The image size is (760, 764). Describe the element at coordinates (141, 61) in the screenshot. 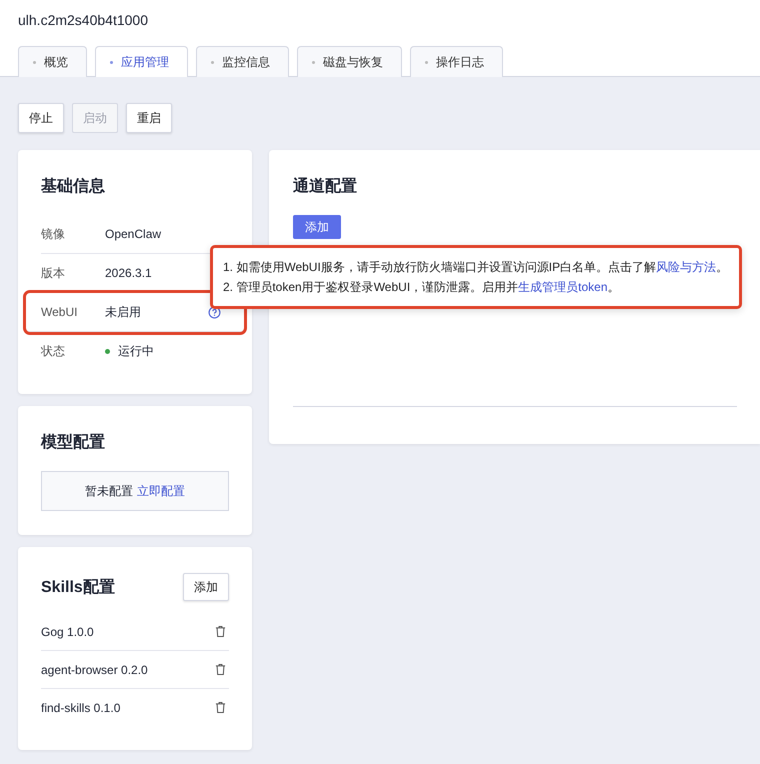

I see `tab: 应用管理` at that location.